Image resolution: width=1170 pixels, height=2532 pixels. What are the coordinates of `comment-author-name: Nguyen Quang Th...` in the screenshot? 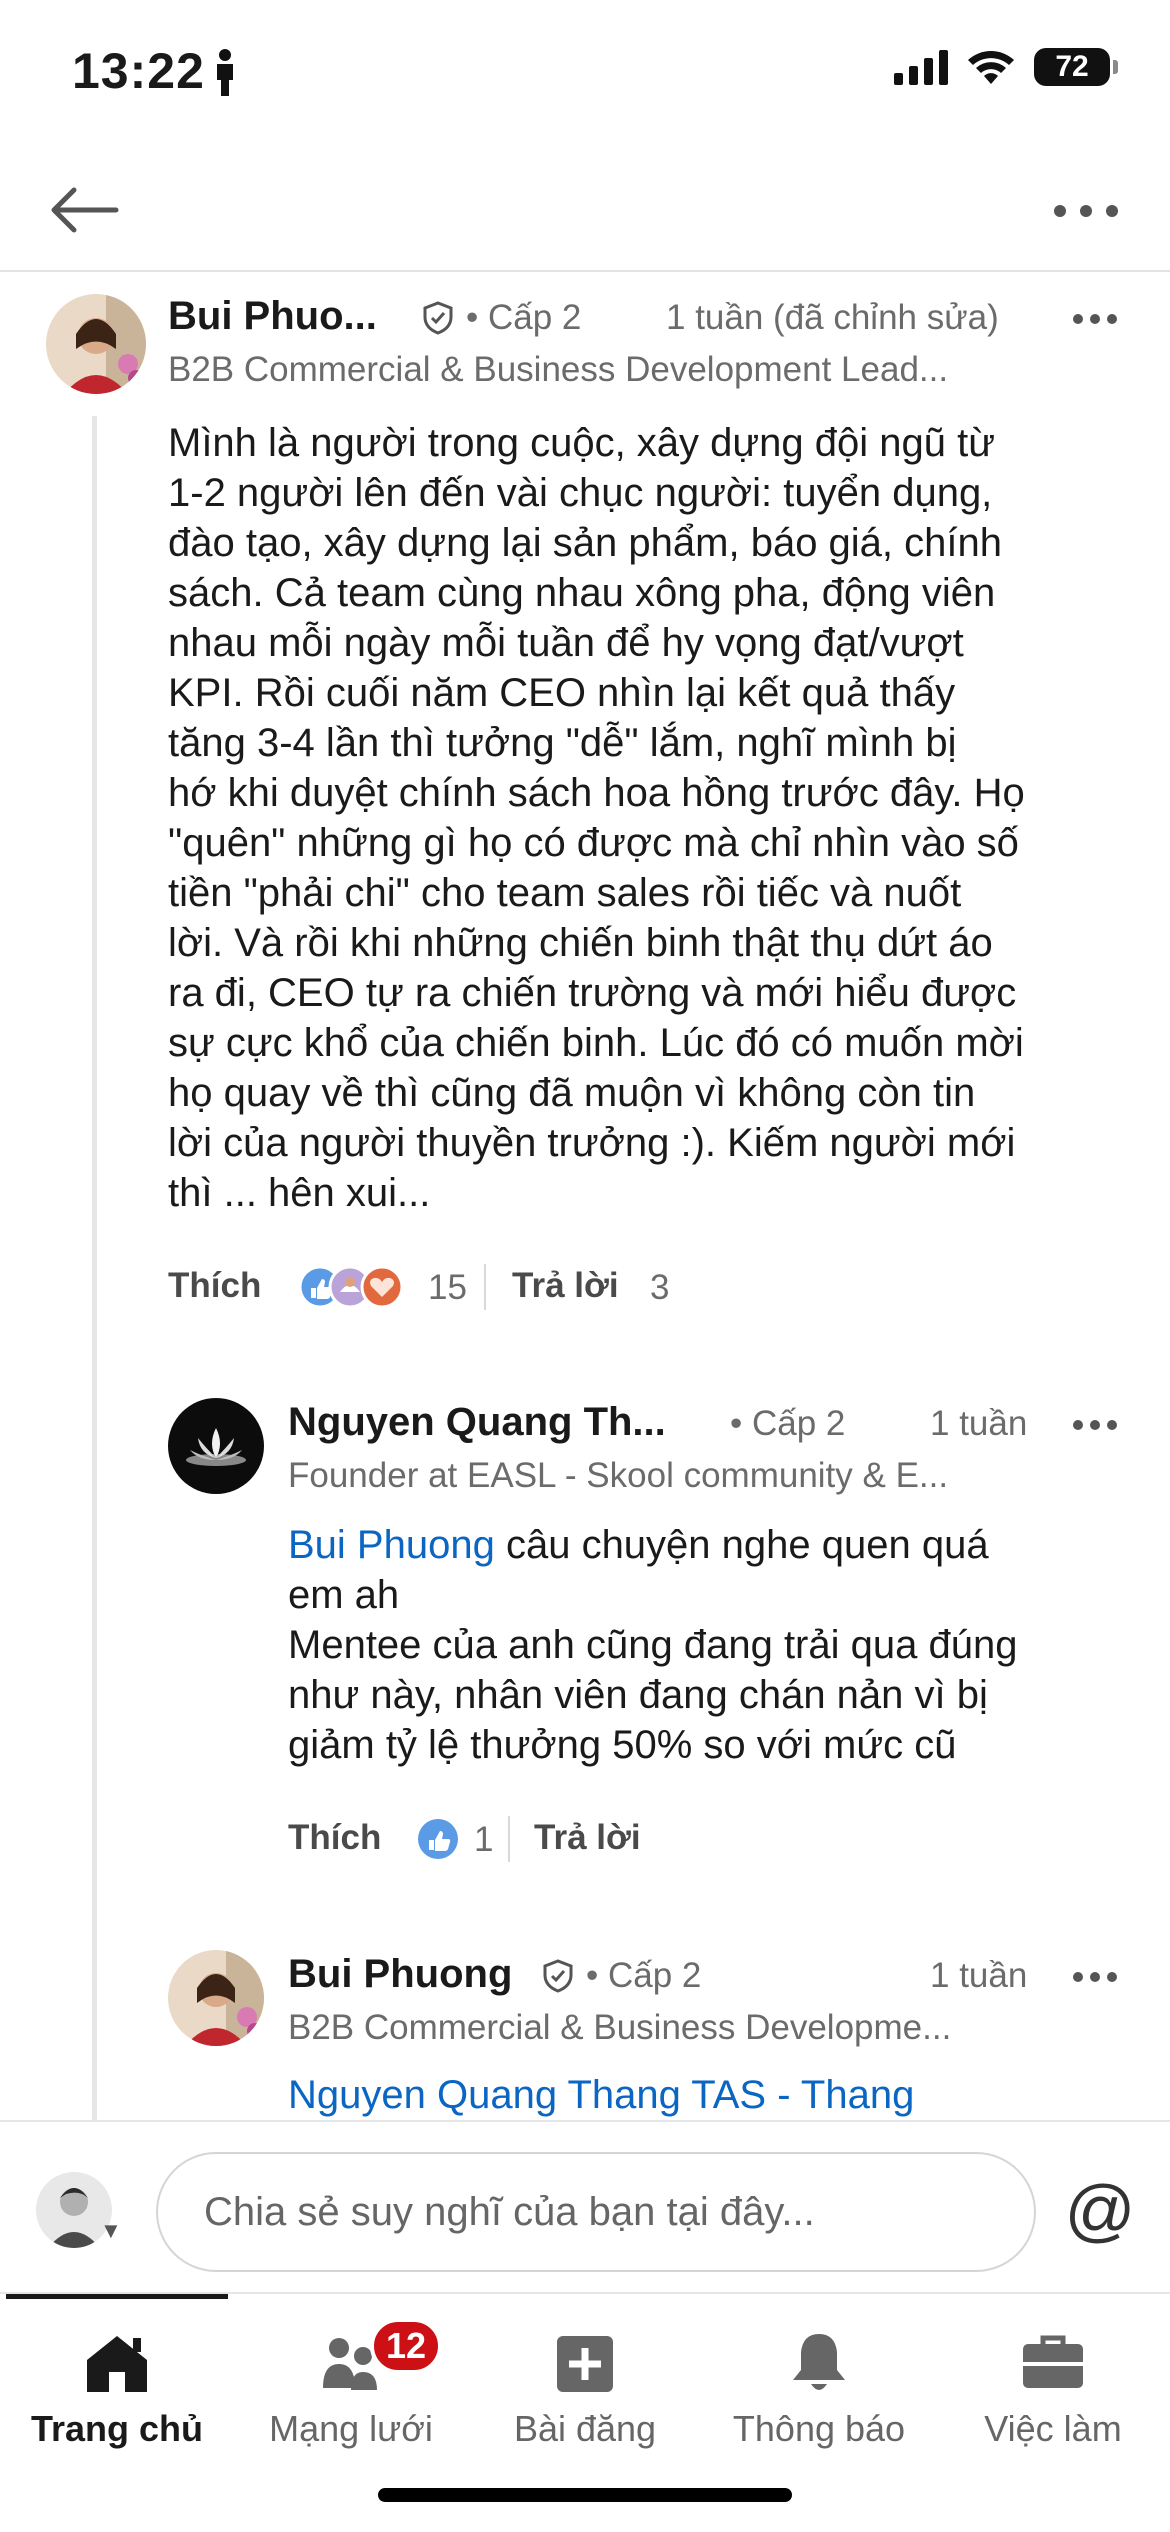 It's located at (477, 1422).